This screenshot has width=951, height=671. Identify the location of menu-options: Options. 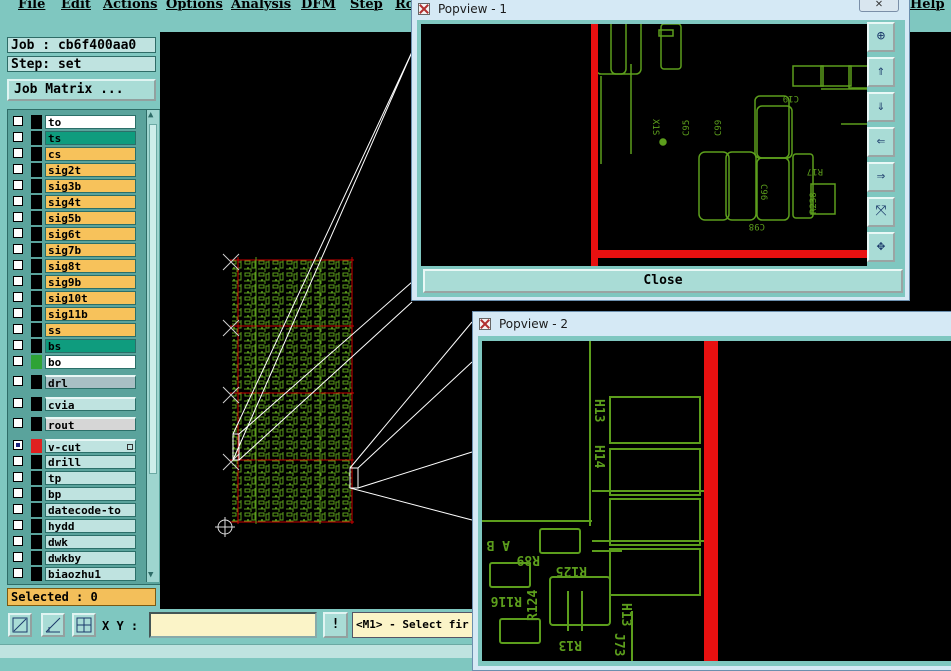
(194, 6).